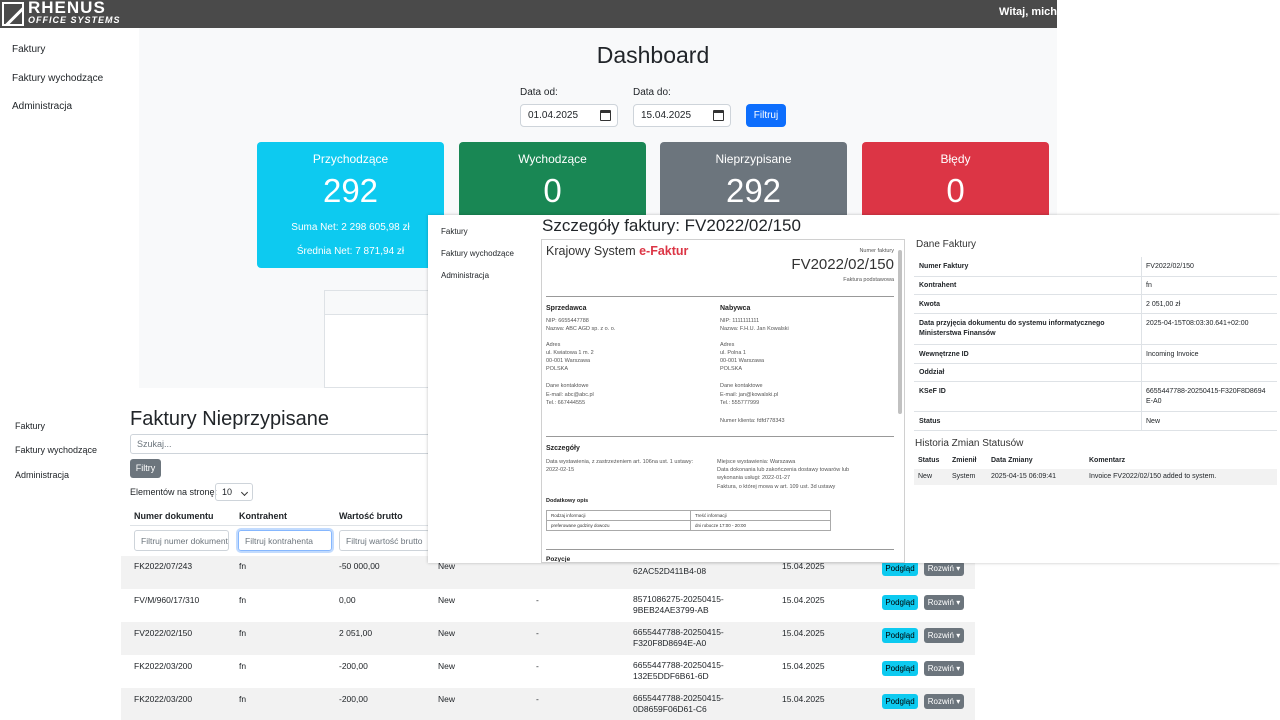 This screenshot has height=720, width=1280. Describe the element at coordinates (569, 115) in the screenshot. I see `date-from-input: 01.04.2025` at that location.